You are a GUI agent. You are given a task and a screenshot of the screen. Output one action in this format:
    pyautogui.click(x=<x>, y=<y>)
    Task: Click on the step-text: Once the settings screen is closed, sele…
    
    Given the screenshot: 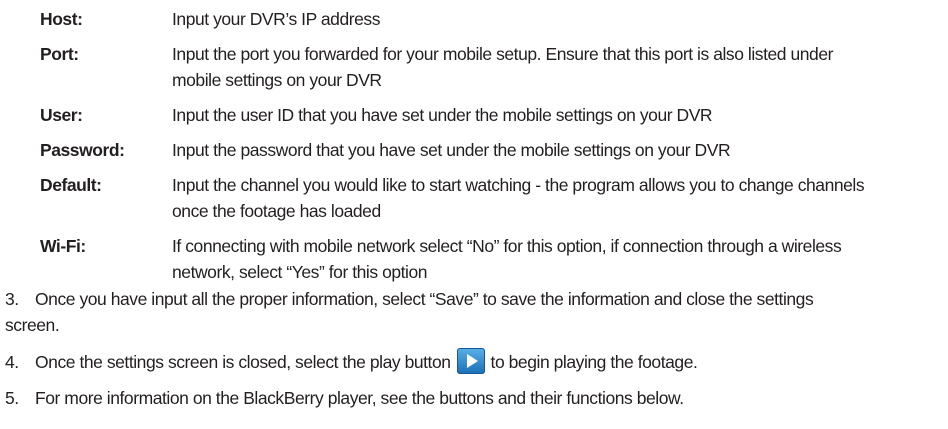 What is the action you would take?
    pyautogui.click(x=487, y=361)
    